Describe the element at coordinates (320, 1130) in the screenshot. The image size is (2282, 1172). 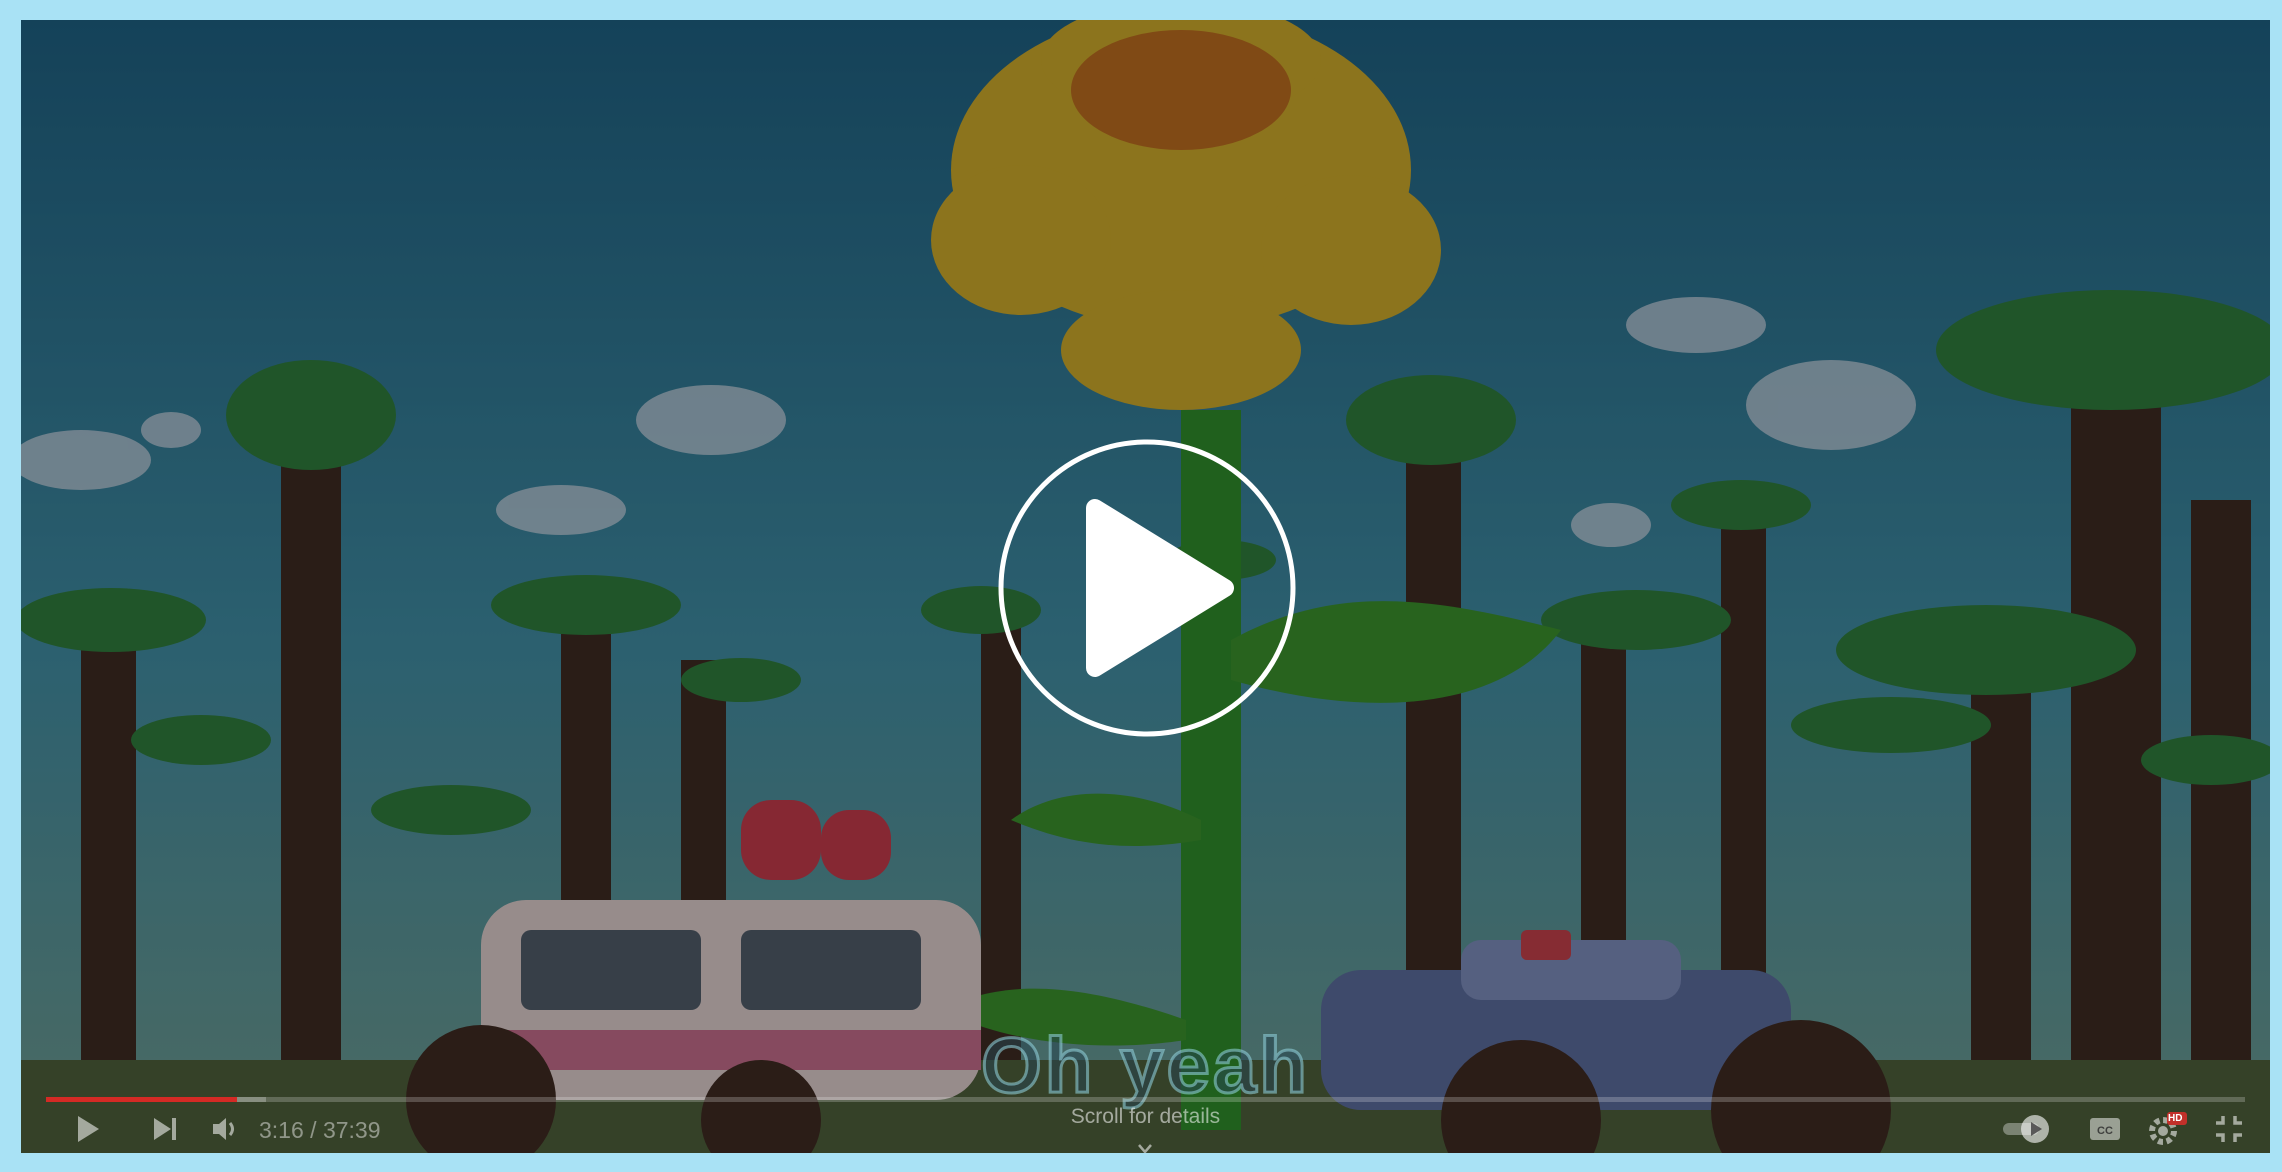
I see `time-display: 3:16 / 37:39` at that location.